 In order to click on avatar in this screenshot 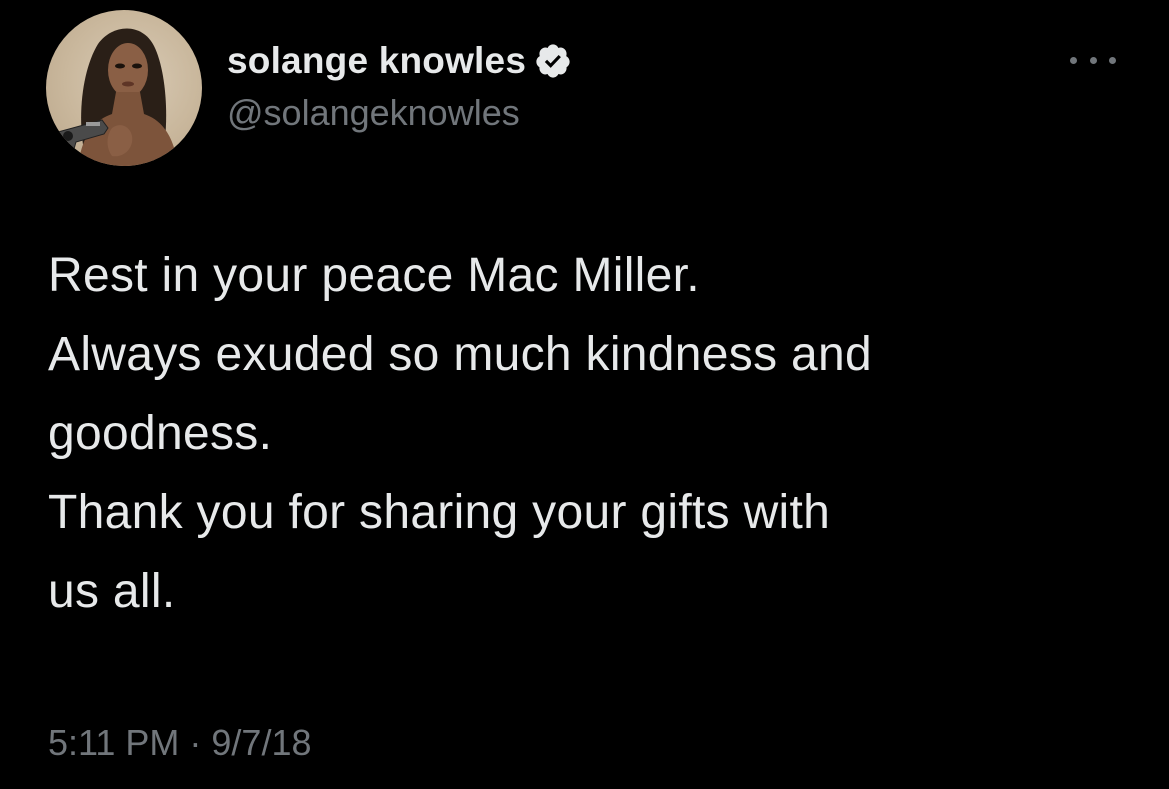, I will do `click(124, 88)`.